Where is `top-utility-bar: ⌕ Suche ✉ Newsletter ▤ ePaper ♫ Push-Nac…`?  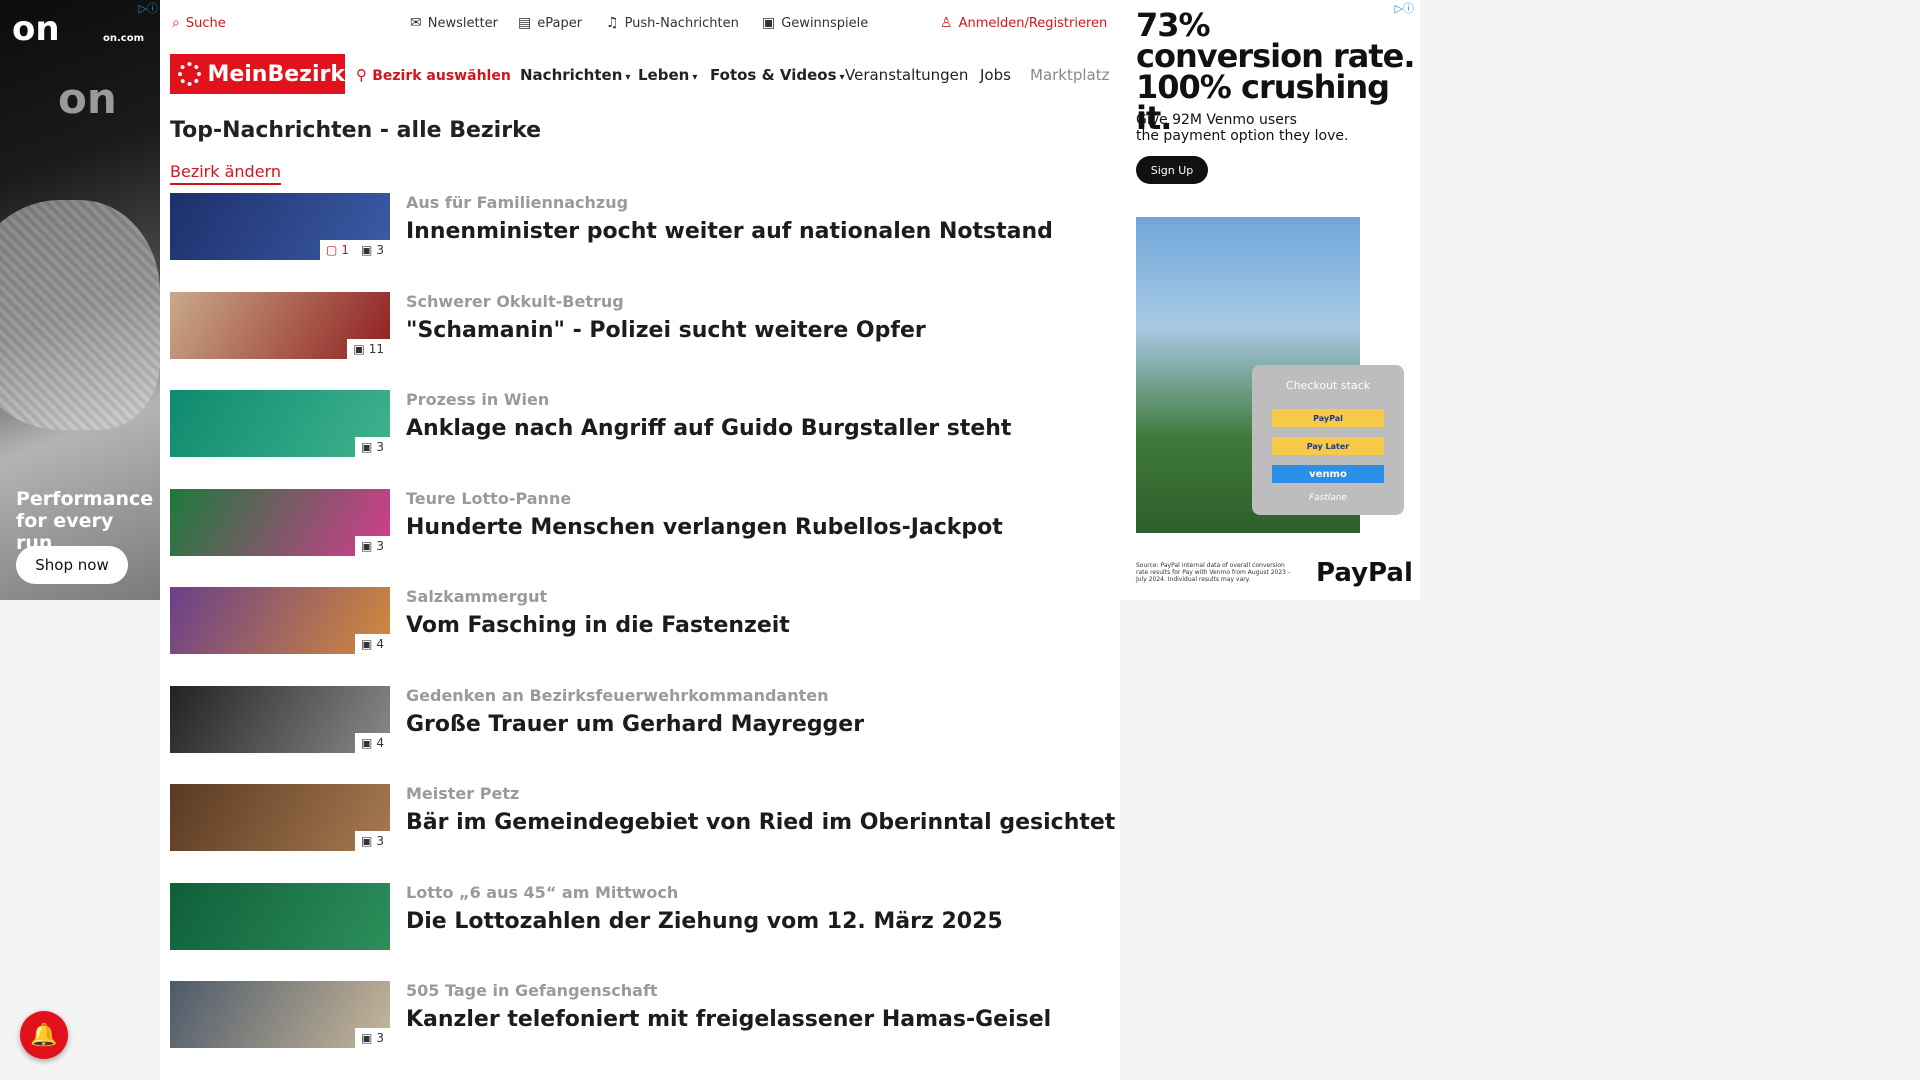
top-utility-bar: ⌕ Suche ✉ Newsletter ▤ ePaper ♫ Push-Nac… is located at coordinates (640, 23).